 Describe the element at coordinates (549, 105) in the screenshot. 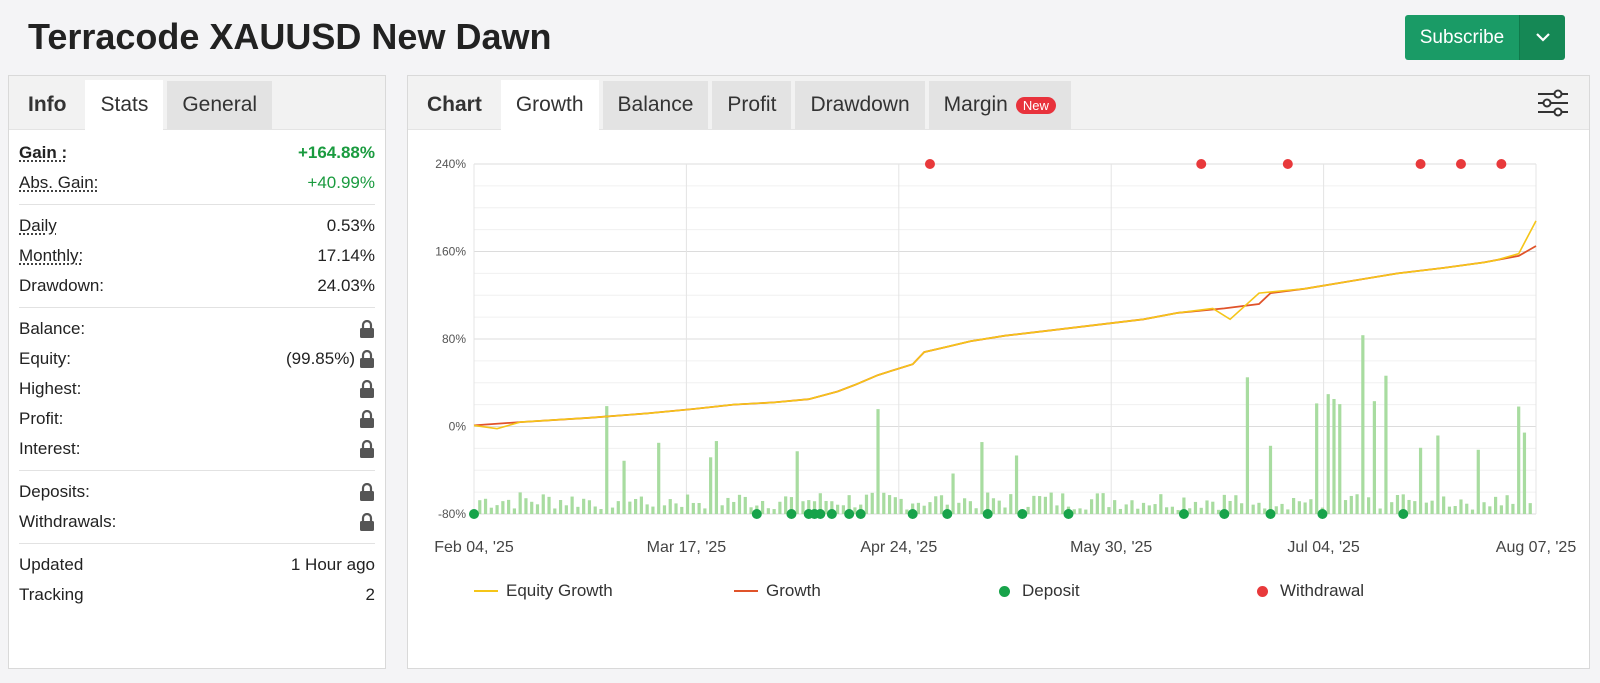

I see `tab-growth: Growth` at that location.